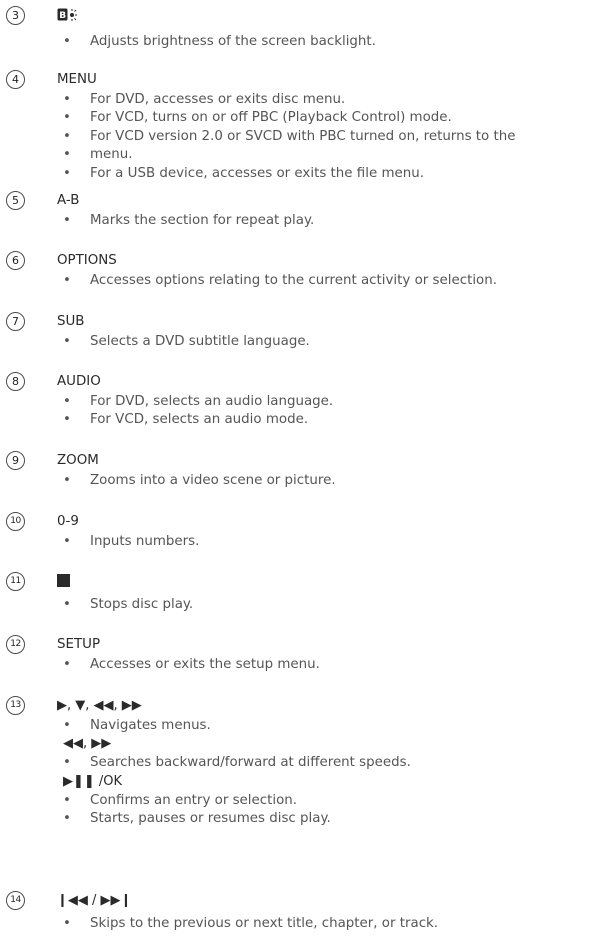 This screenshot has width=609, height=945. Describe the element at coordinates (15, 644) in the screenshot. I see `item-number: 12` at that location.